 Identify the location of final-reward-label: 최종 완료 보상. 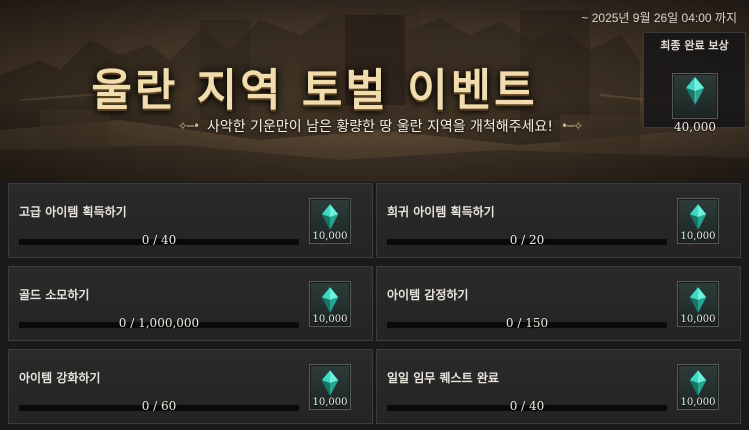
(694, 45).